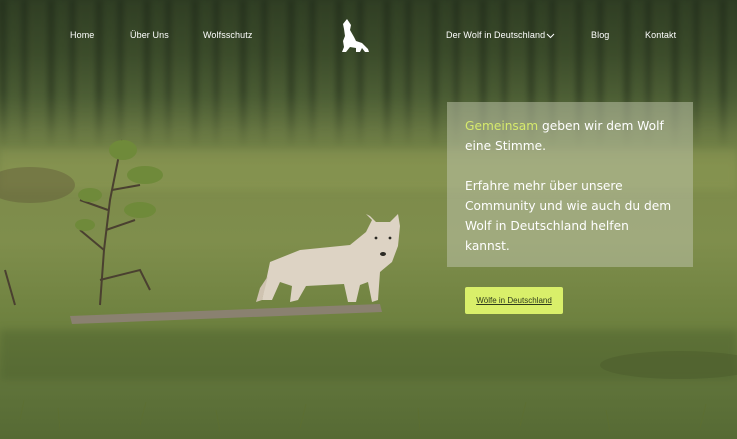 The height and width of the screenshot is (439, 737). Describe the element at coordinates (328, 258) in the screenshot. I see `wolf` at that location.